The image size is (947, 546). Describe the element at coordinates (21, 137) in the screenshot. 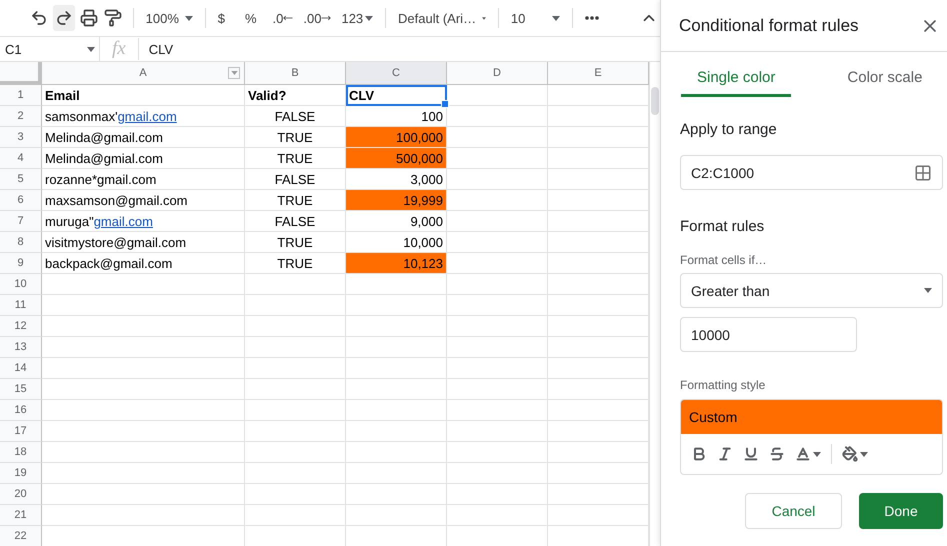

I see `row-number: 3` at that location.